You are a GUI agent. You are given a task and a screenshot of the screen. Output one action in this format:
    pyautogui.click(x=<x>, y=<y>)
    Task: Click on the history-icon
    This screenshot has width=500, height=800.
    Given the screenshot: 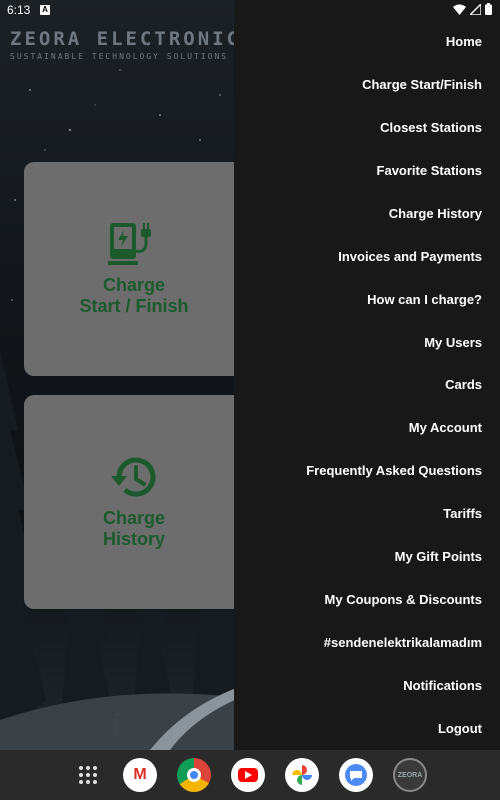 What is the action you would take?
    pyautogui.click(x=133, y=477)
    